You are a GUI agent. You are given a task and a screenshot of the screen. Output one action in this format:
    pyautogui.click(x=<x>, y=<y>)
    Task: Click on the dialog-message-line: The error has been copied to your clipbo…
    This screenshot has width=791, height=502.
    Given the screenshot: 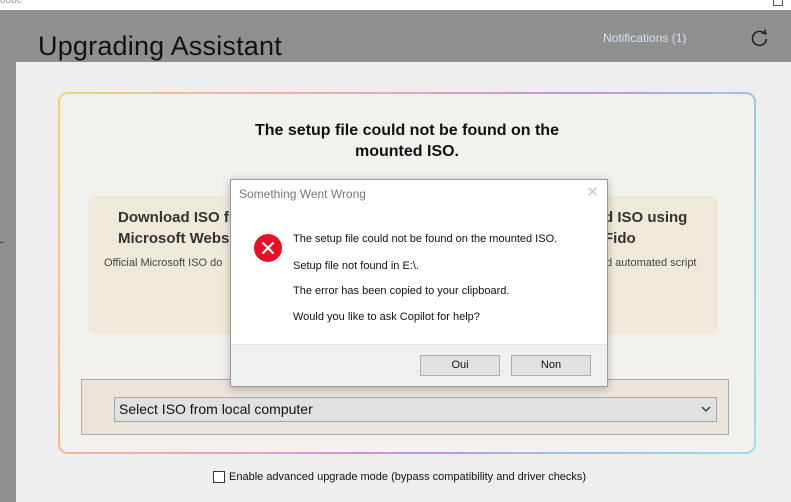 What is the action you would take?
    pyautogui.click(x=401, y=291)
    